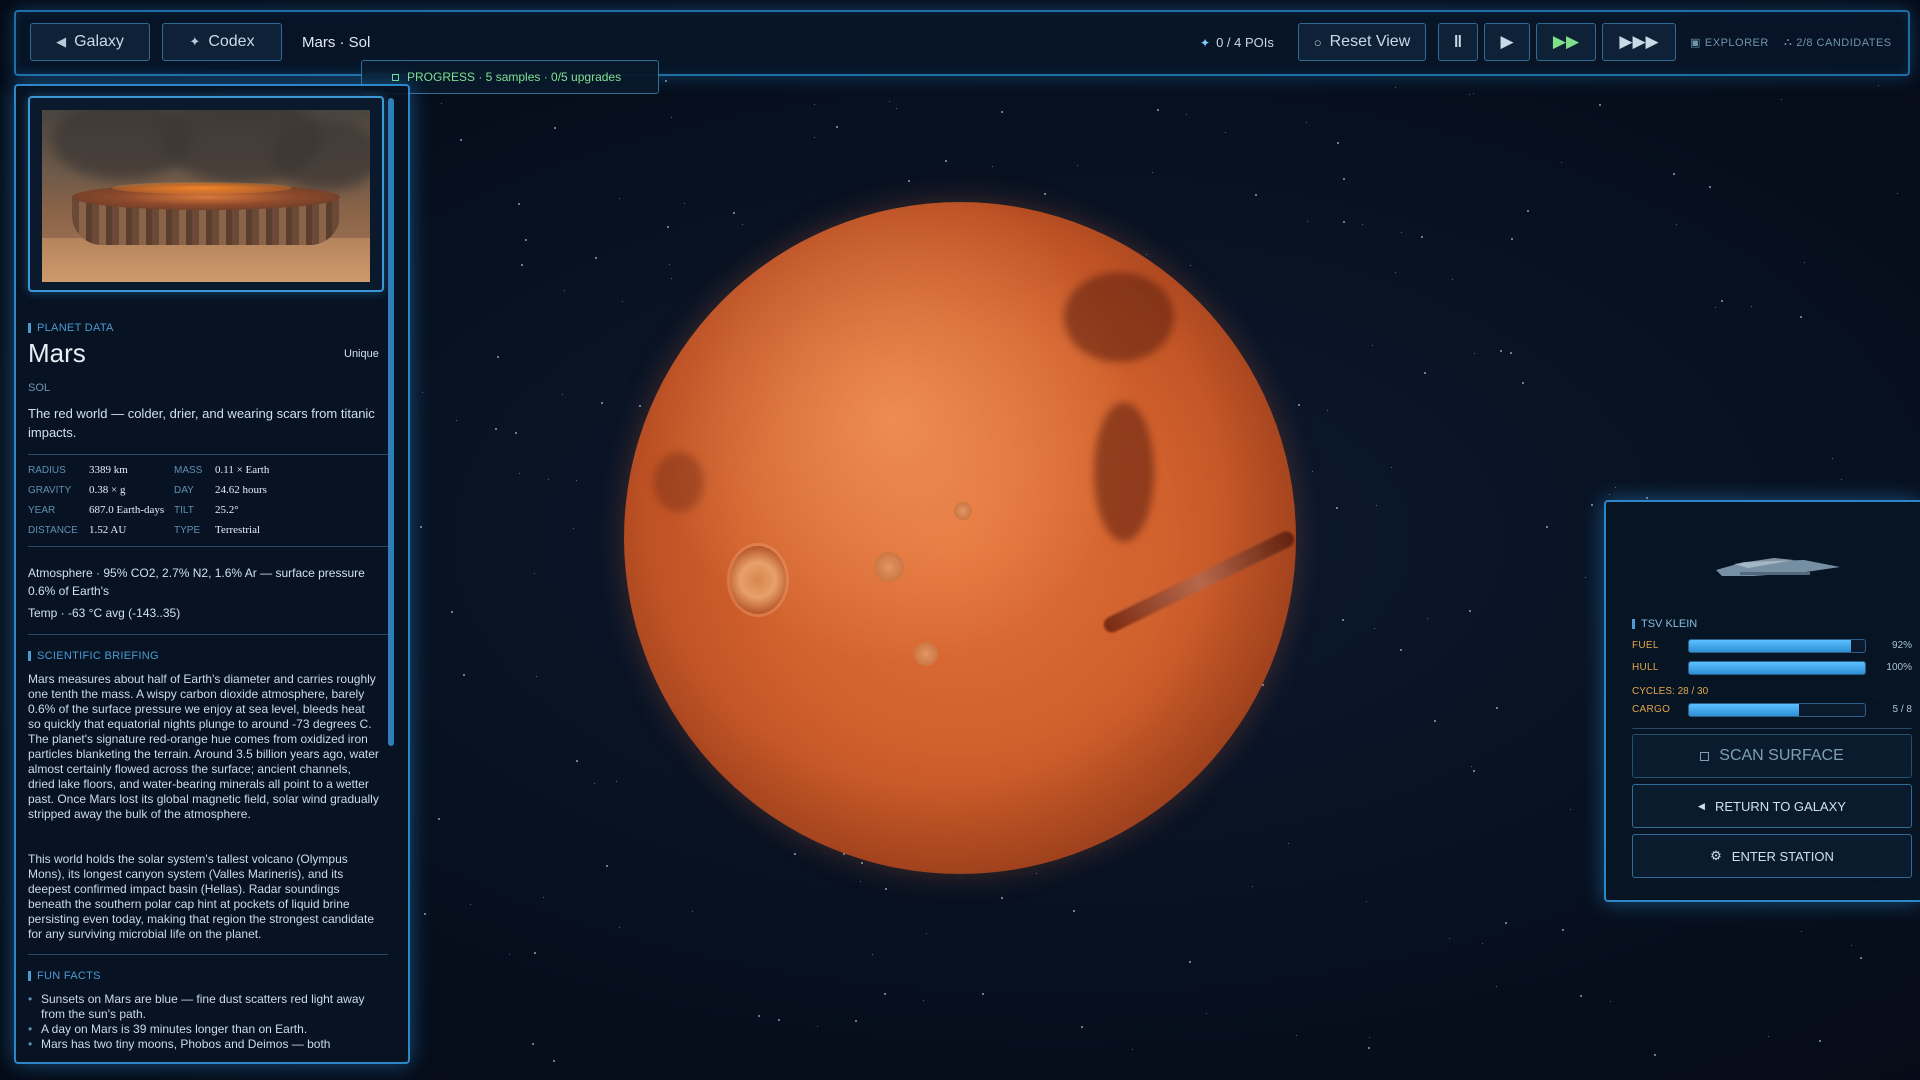  I want to click on scan-surface-button: SCAN SURFACE, so click(1772, 756).